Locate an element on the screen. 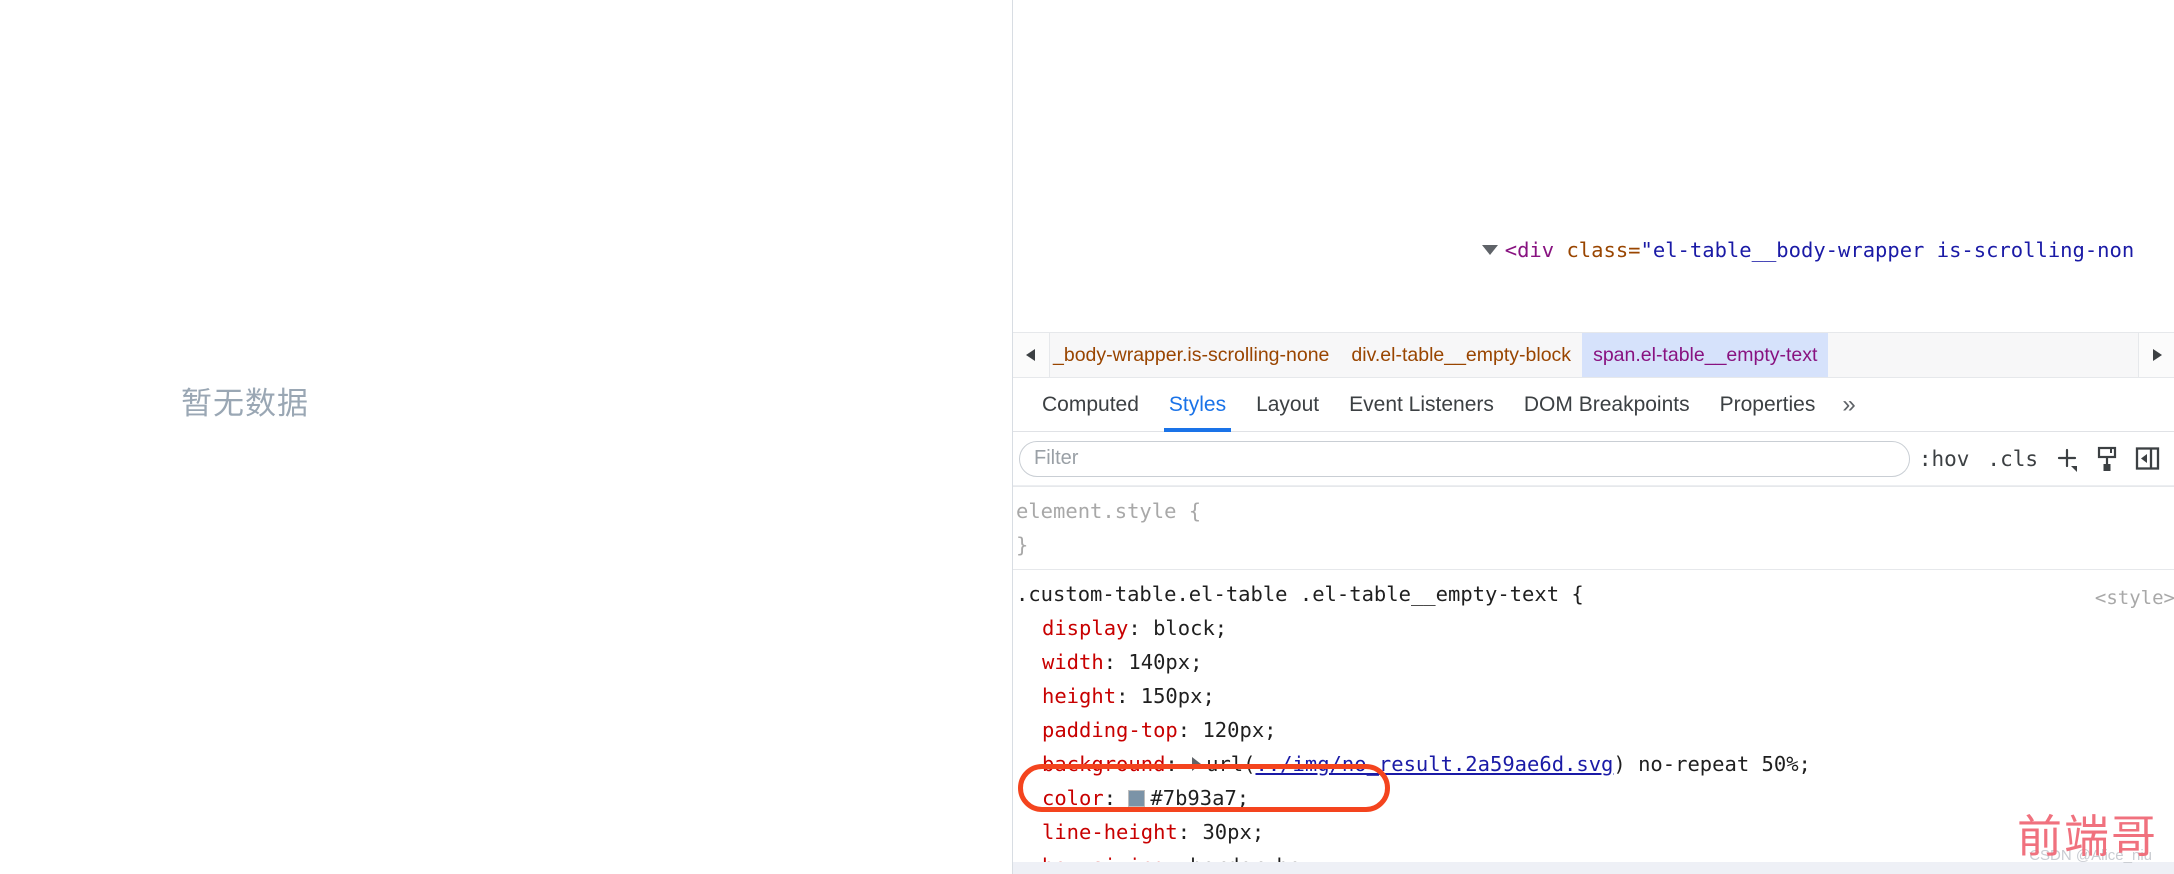 This screenshot has height=874, width=2174. breadcrumb-item-empty-text: span.el-table__empty-text is located at coordinates (1705, 355).